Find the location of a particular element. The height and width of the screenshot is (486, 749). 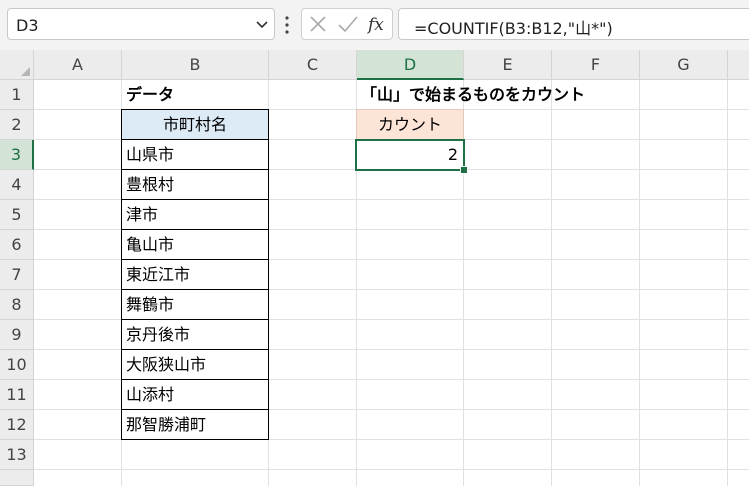

row-header-9: 9 is located at coordinates (17, 335).